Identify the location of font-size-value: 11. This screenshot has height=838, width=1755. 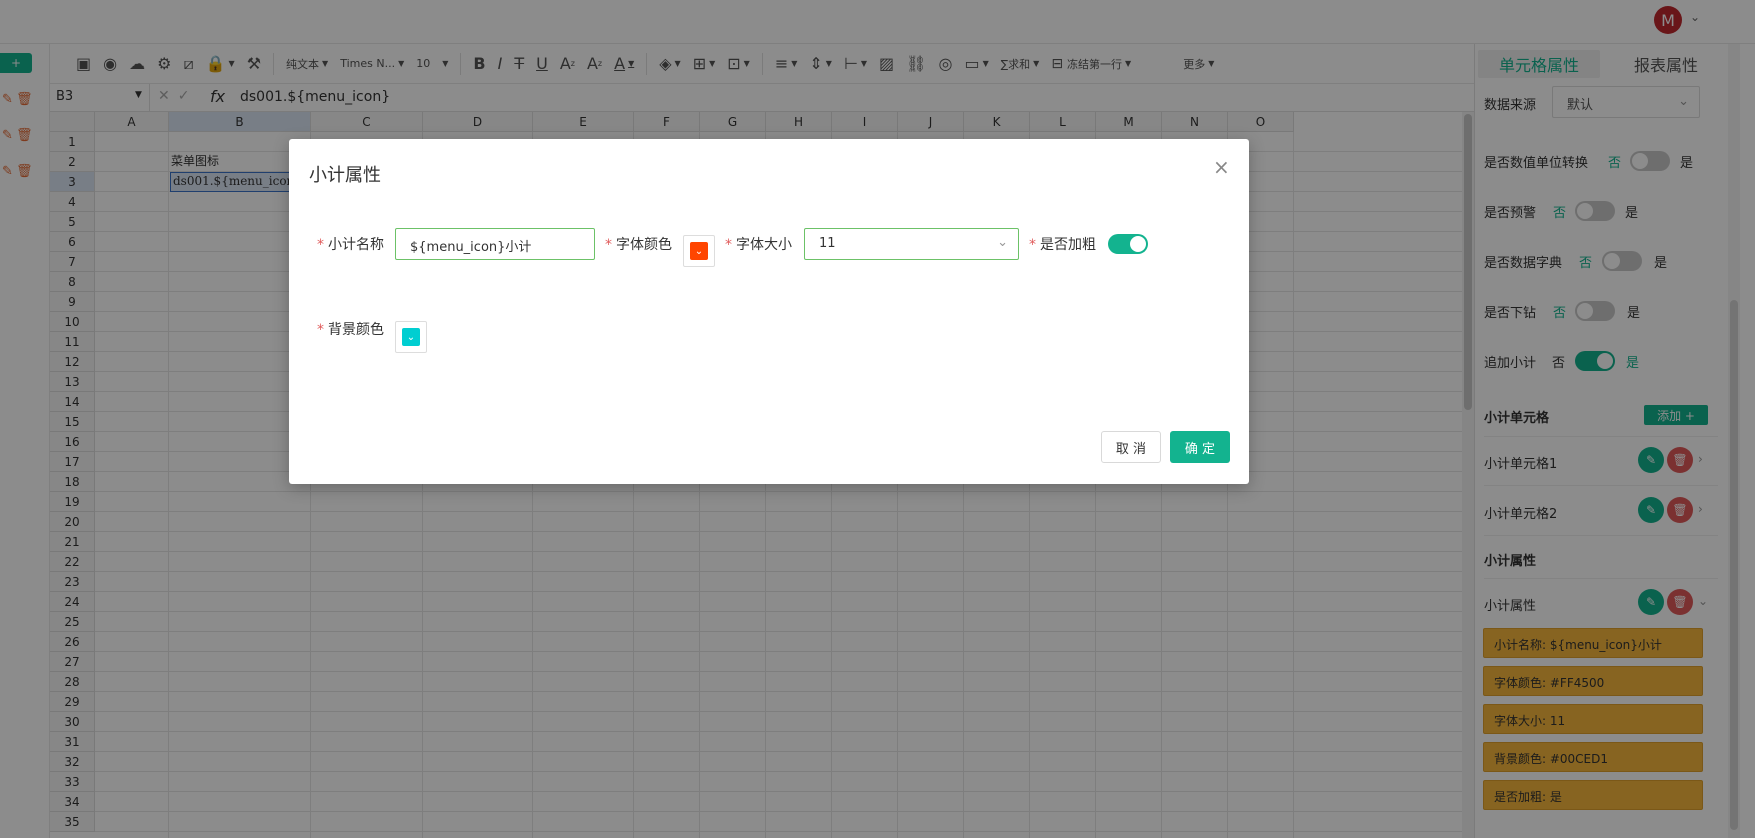
(827, 243).